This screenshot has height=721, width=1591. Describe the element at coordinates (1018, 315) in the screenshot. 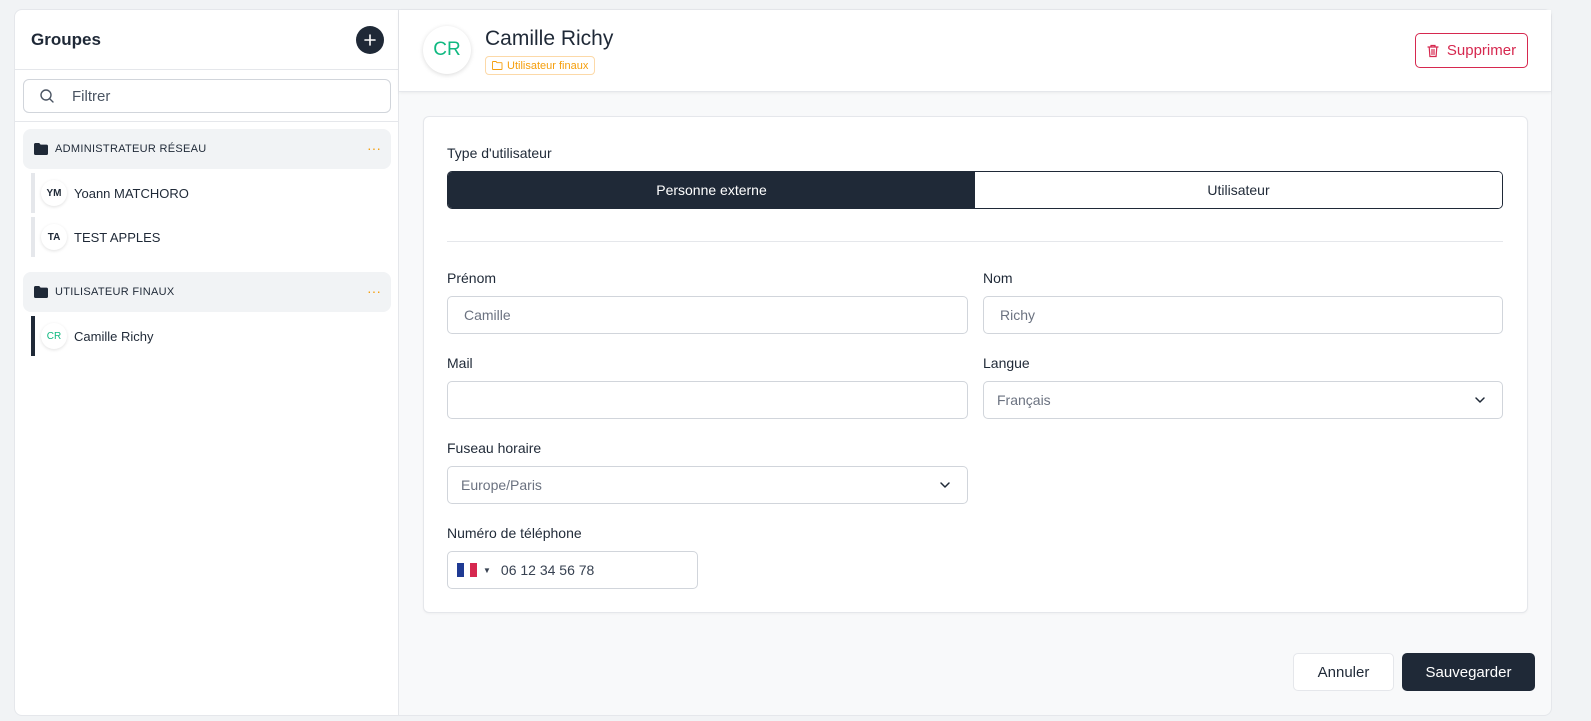

I see `last-name-placeholder: Richy` at that location.